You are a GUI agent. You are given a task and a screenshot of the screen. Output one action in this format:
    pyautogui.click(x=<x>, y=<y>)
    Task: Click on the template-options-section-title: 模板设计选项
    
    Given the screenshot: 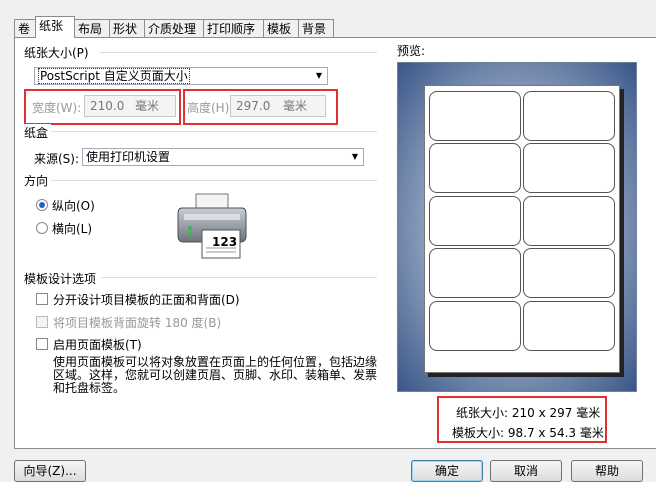 What is the action you would take?
    pyautogui.click(x=62, y=278)
    